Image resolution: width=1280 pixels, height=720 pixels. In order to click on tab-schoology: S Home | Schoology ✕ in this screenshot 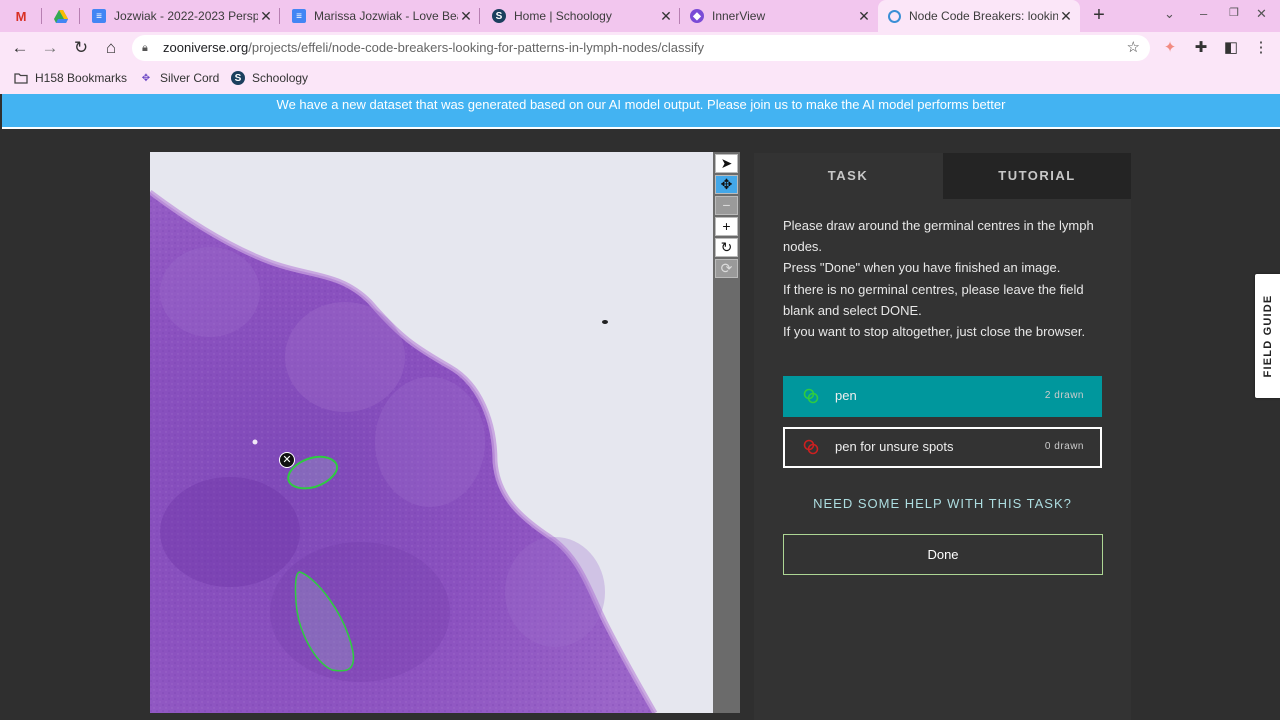, I will do `click(581, 16)`.